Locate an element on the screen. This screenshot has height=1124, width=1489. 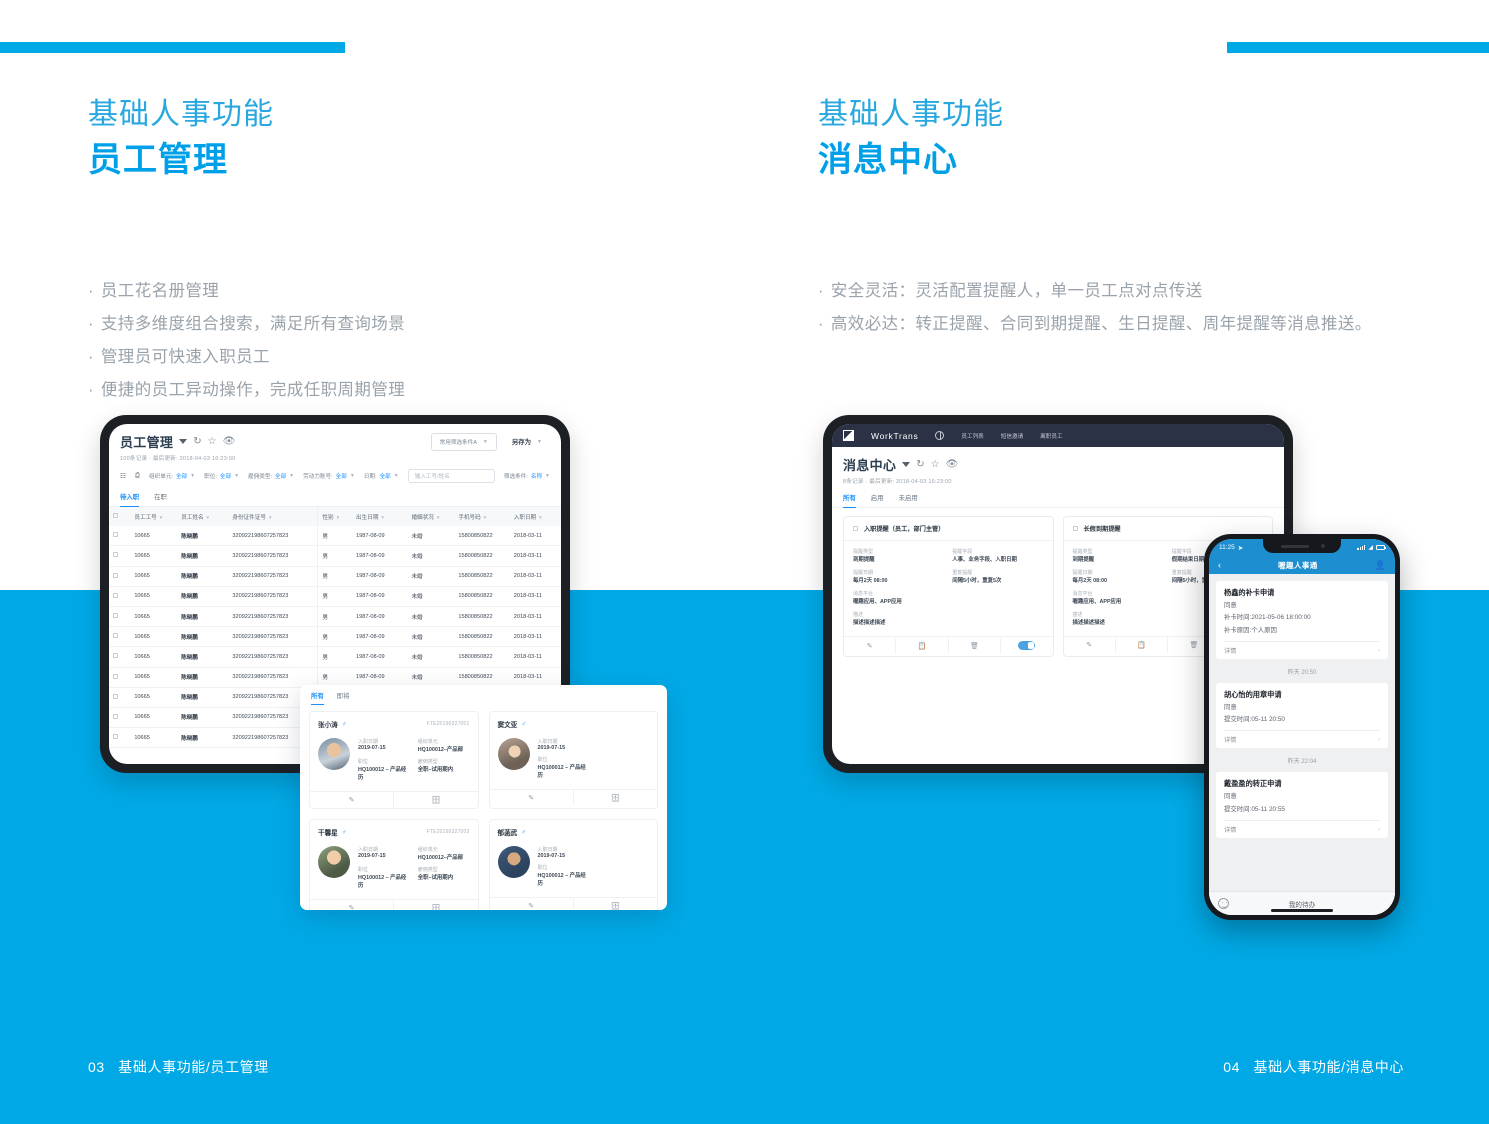
tab-pending-onboard: 待入职 is located at coordinates (130, 497).